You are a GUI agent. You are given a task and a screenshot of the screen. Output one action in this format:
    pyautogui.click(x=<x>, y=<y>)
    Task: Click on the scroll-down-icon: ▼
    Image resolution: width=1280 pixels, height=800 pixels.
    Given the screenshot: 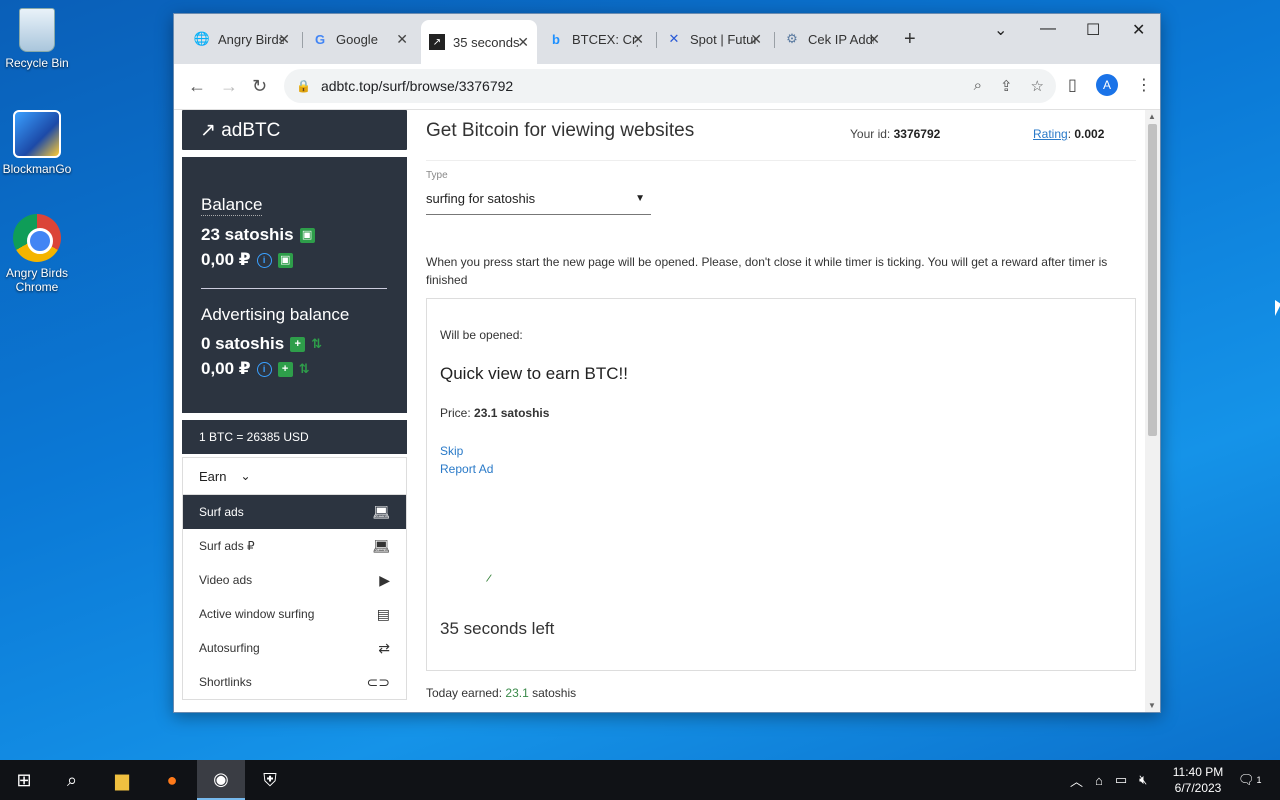 What is the action you would take?
    pyautogui.click(x=1152, y=705)
    